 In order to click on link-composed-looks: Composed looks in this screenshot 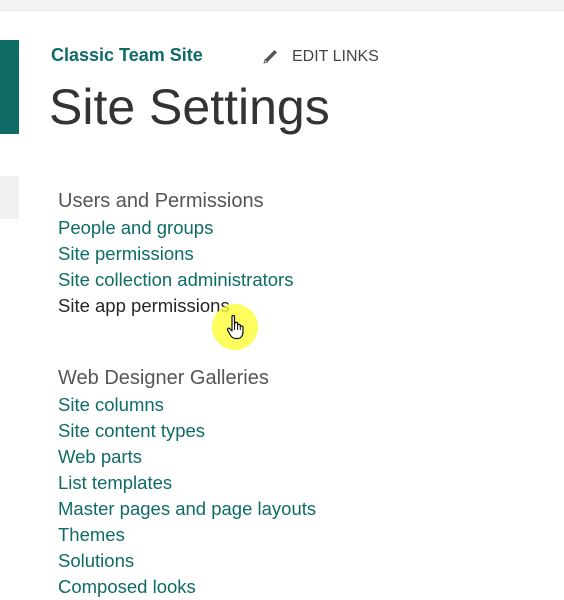, I will do `click(187, 587)`.